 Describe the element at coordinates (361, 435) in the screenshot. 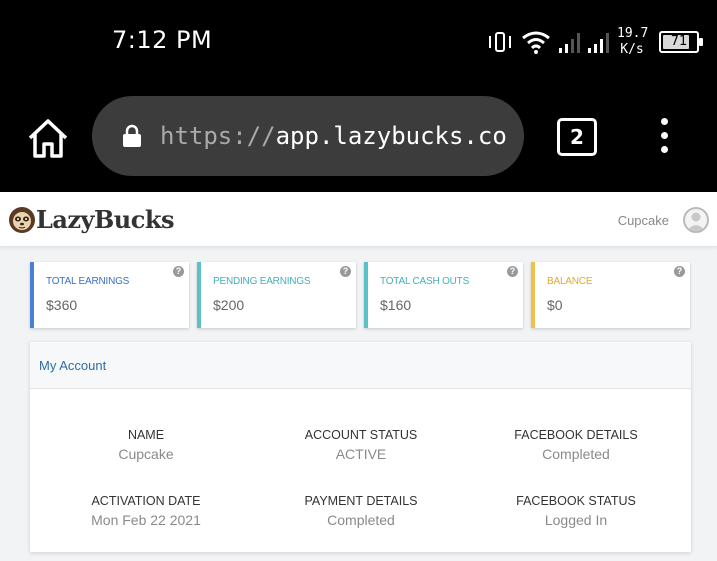

I see `field-label: ACCOUNT STATUS` at that location.